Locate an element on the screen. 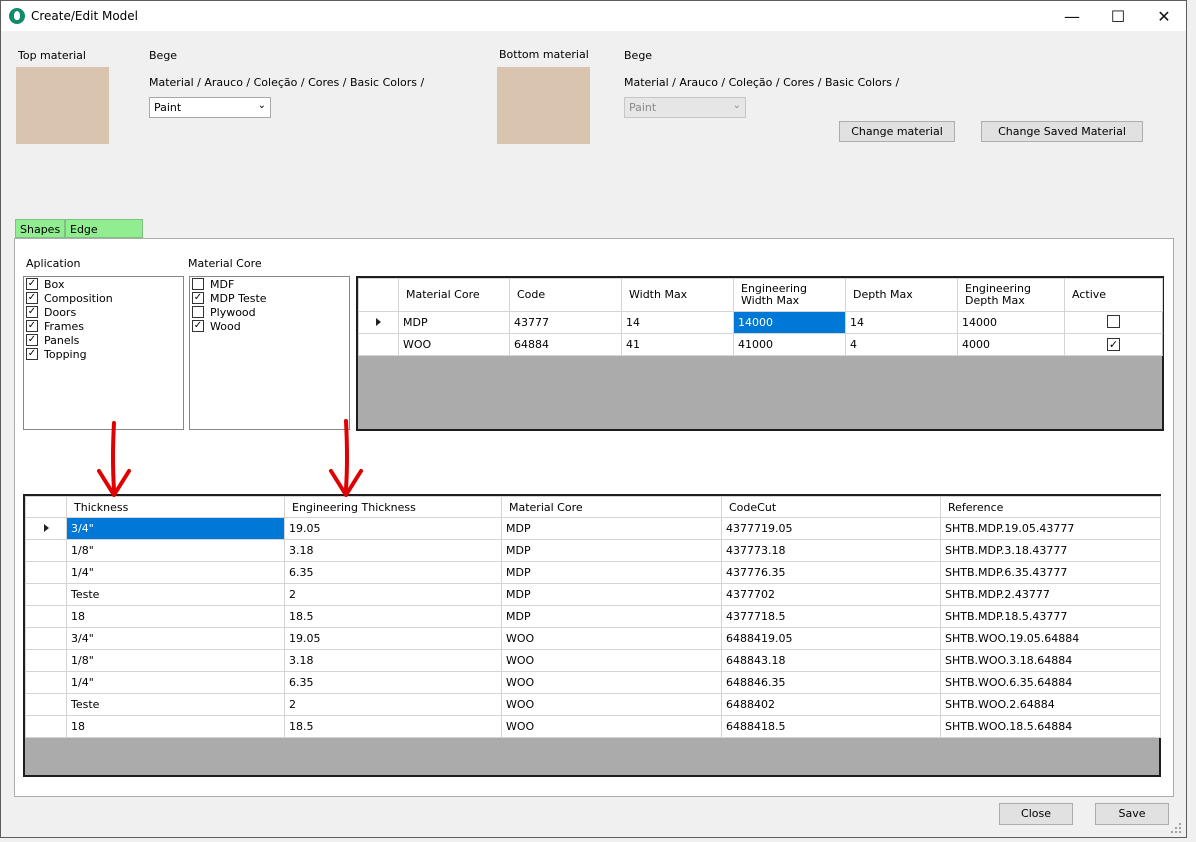 This screenshot has width=1196, height=842. aplication-item: ✓ Panels is located at coordinates (103, 340).